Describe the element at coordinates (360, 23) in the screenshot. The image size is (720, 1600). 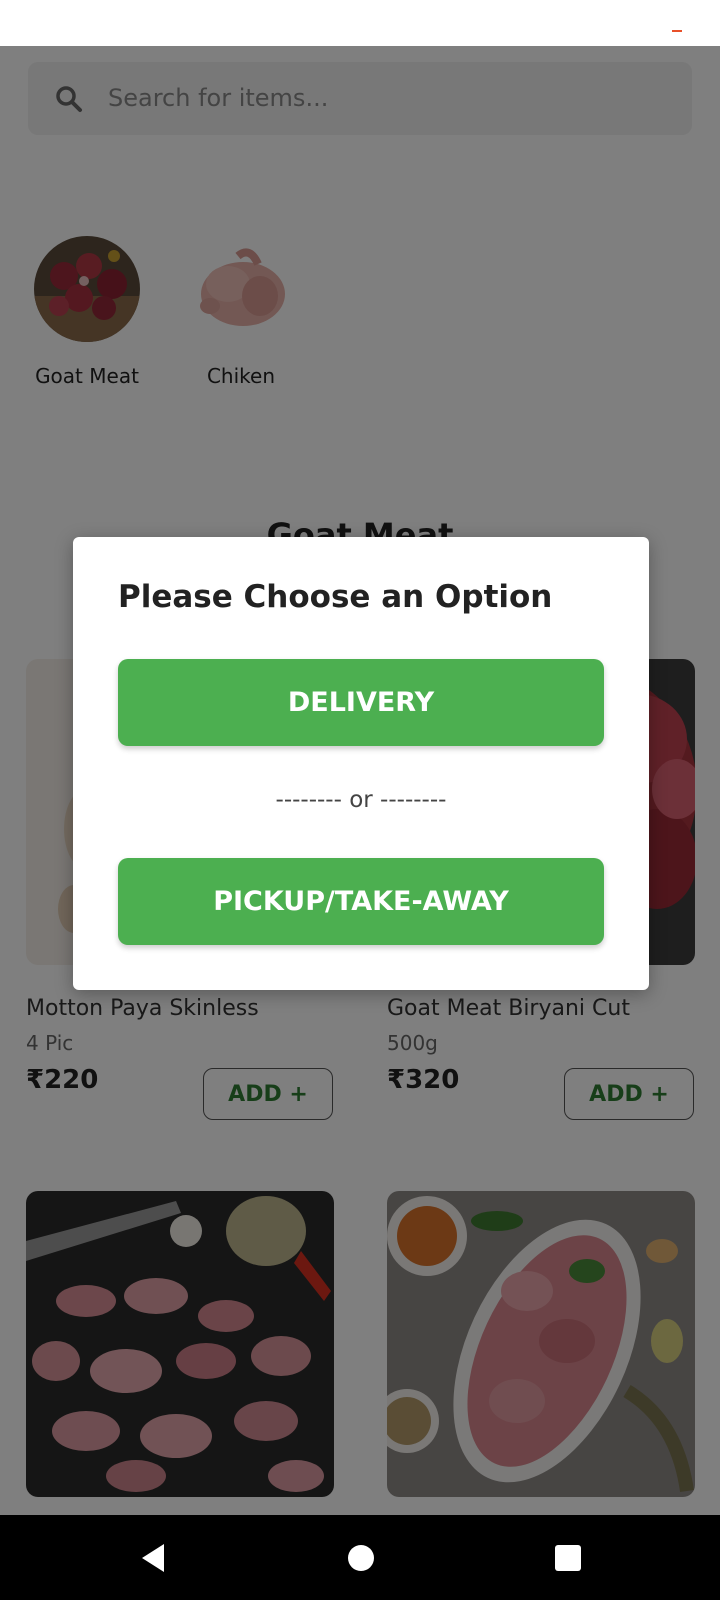
I see `status-bar` at that location.